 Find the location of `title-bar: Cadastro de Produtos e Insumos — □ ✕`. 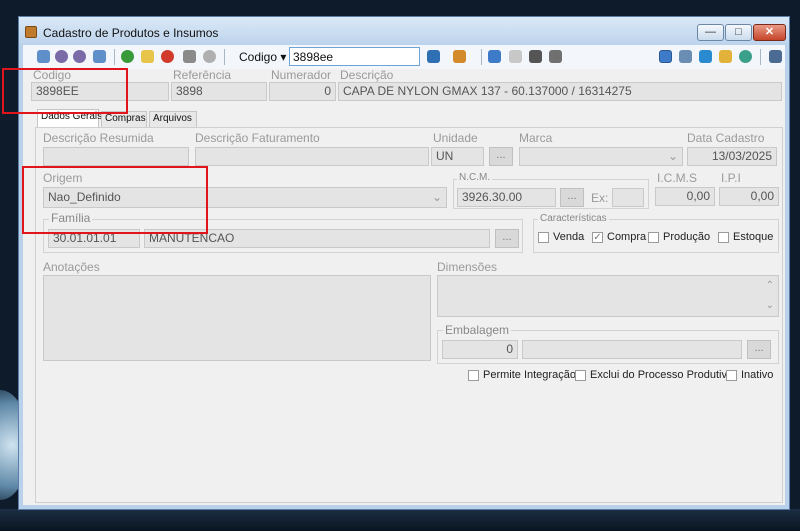

title-bar: Cadastro de Produtos e Insumos — □ ✕ is located at coordinates (404, 31).